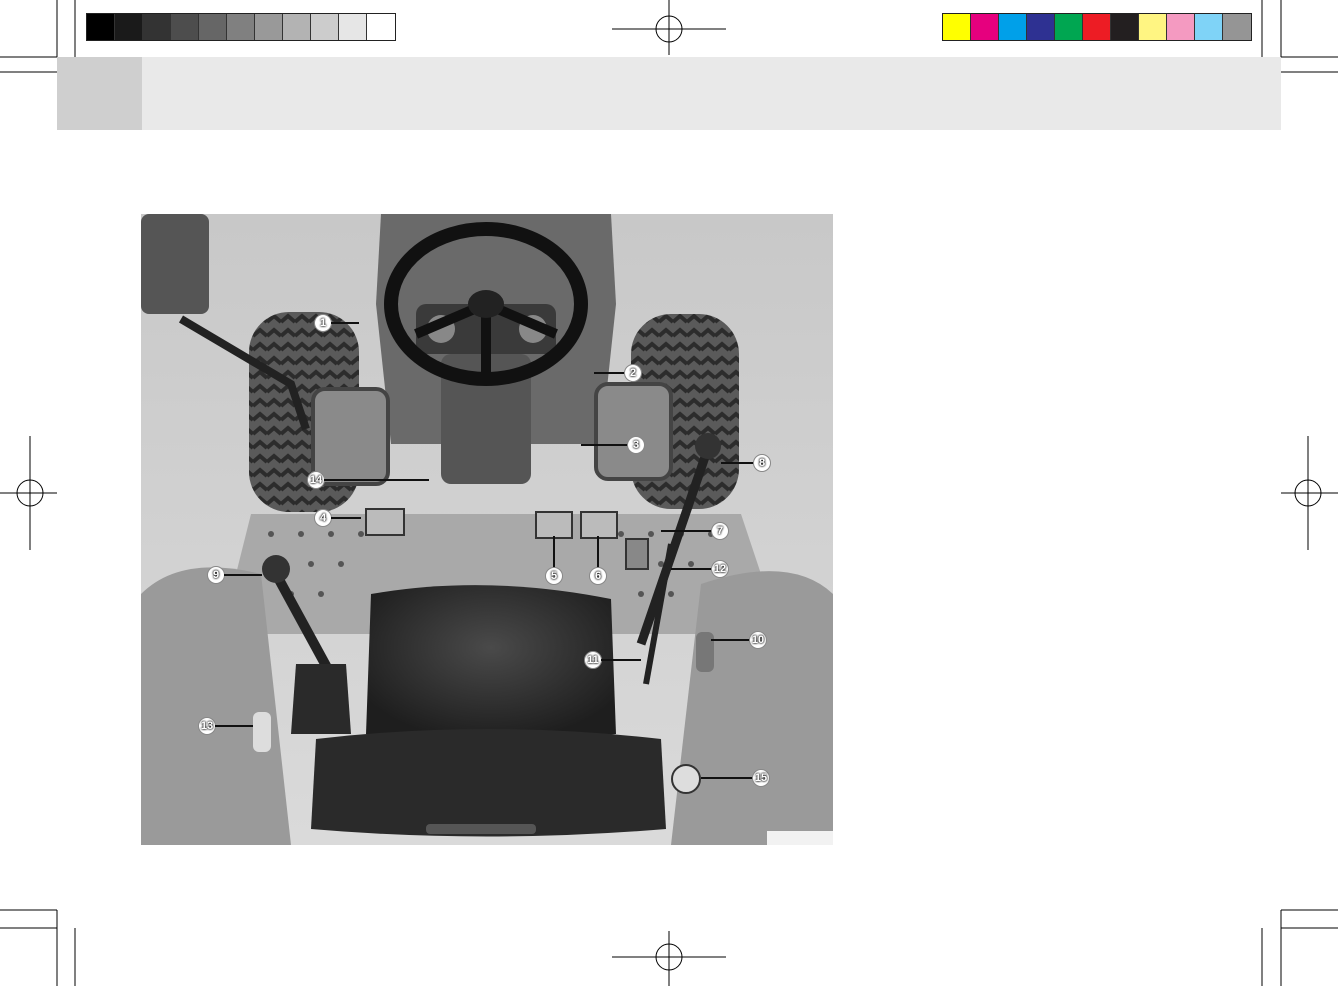 The image size is (1338, 986). What do you see at coordinates (554, 551) in the screenshot?
I see `callout-5-leader` at bounding box center [554, 551].